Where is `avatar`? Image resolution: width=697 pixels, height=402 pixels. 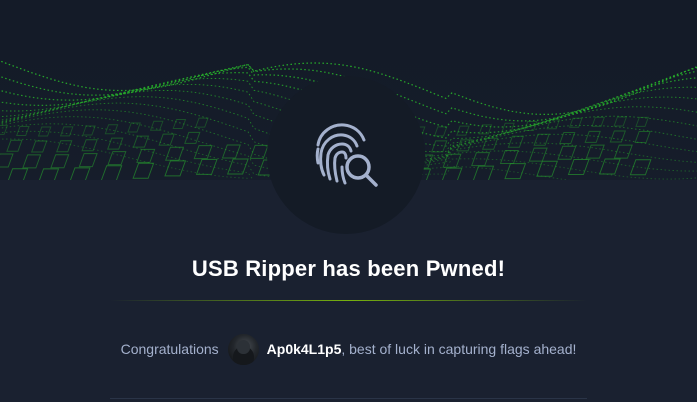 avatar is located at coordinates (243, 349).